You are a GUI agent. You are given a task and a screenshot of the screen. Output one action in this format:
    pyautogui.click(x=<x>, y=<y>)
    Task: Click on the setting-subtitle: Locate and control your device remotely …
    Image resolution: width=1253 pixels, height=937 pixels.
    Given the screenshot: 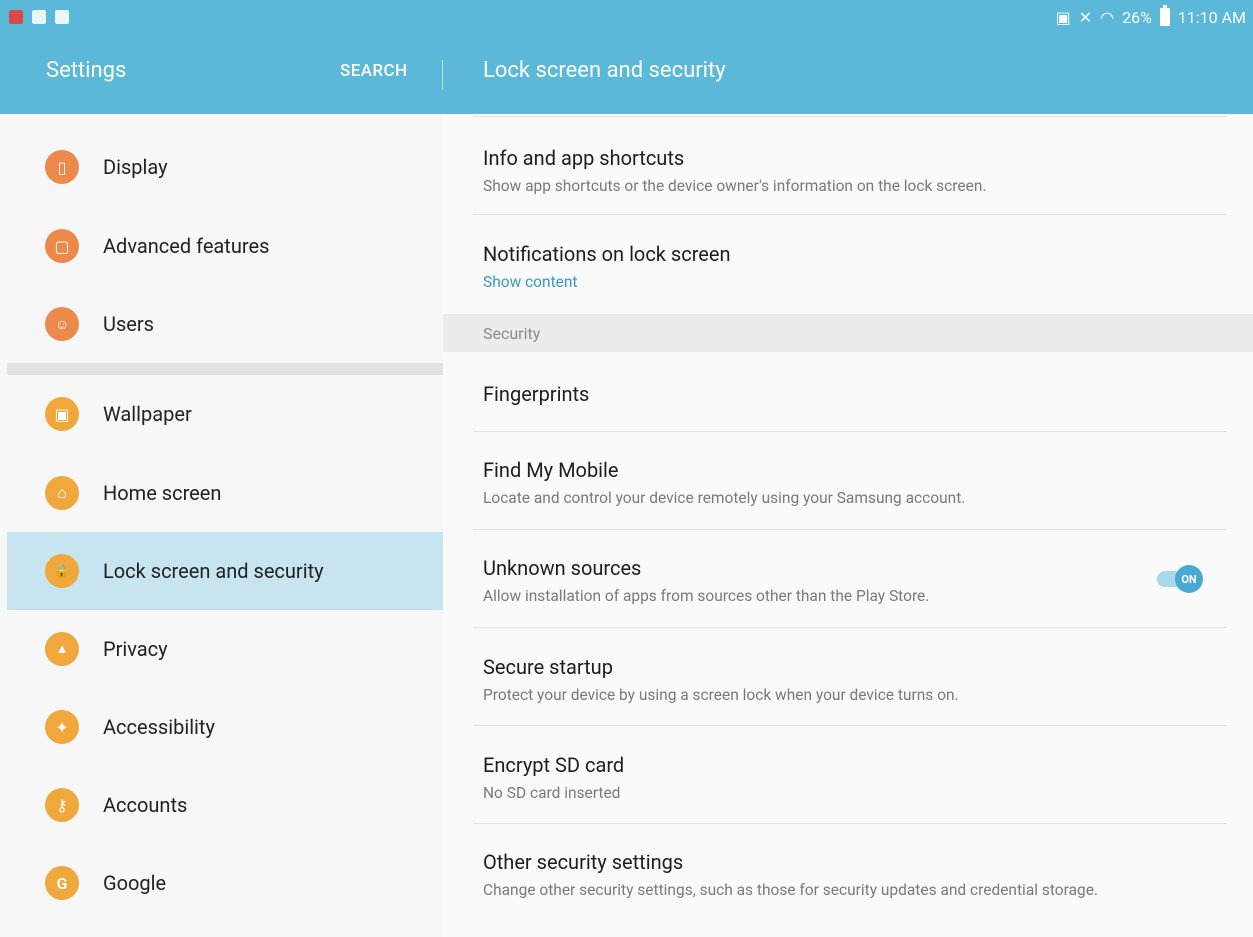 What is the action you would take?
    pyautogui.click(x=724, y=498)
    